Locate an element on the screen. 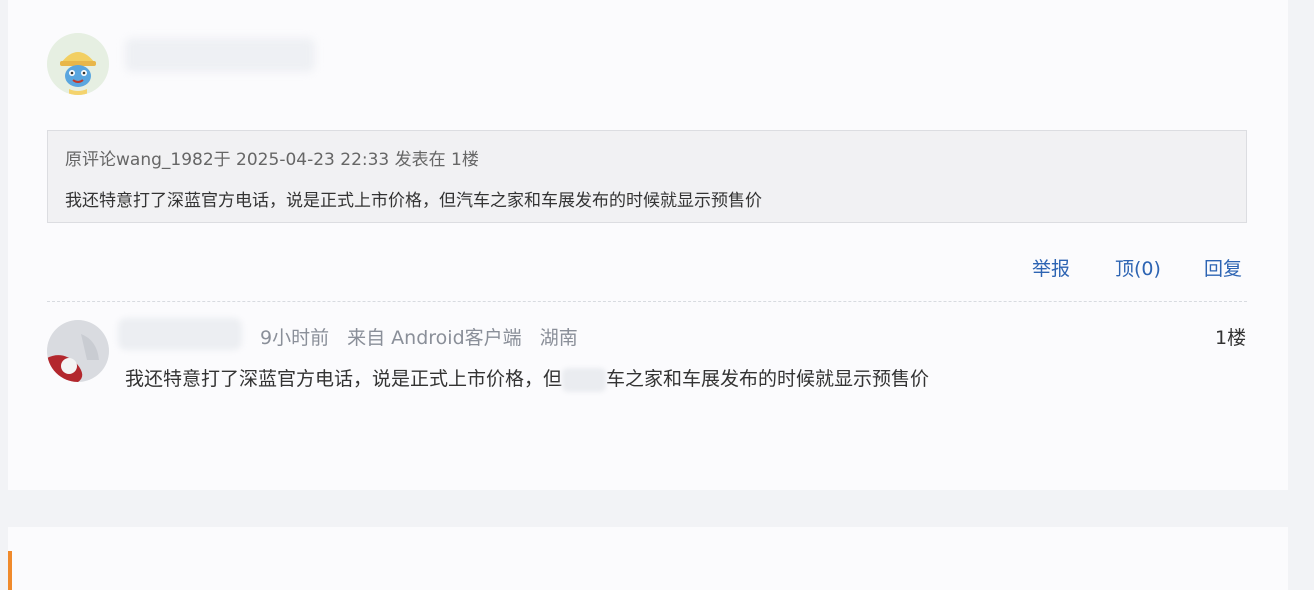 The height and width of the screenshot is (590, 1314). divider is located at coordinates (647, 301).